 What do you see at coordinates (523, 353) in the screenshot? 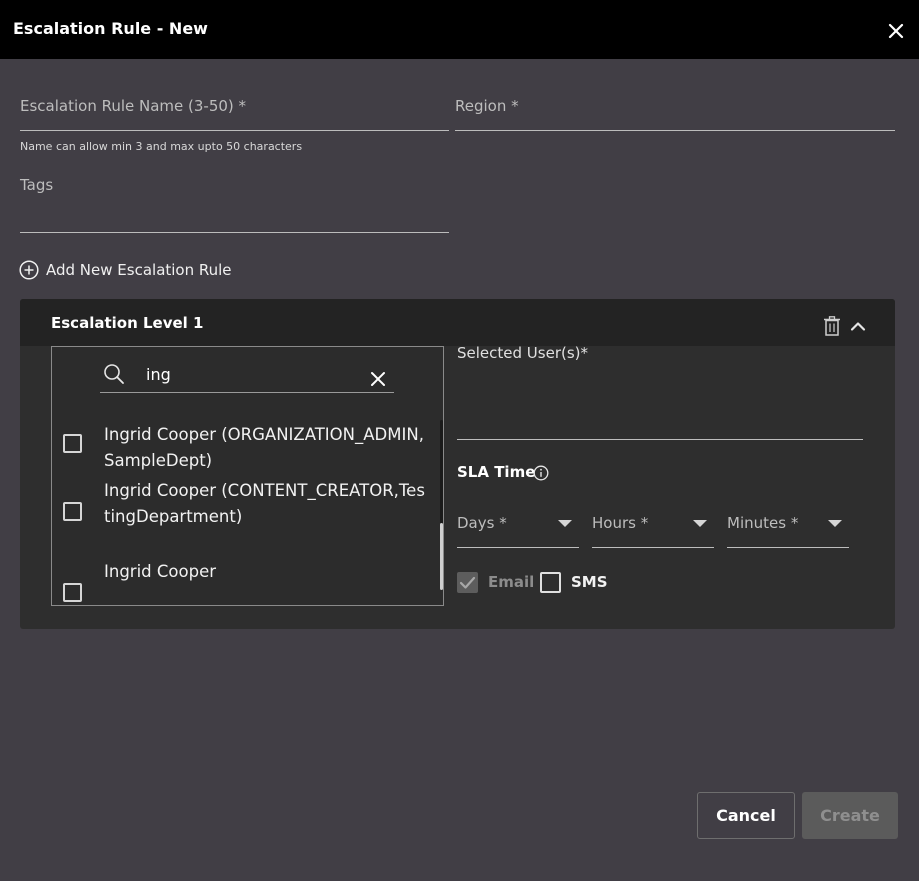
I see `selected-users-label: Selected User(s)*` at bounding box center [523, 353].